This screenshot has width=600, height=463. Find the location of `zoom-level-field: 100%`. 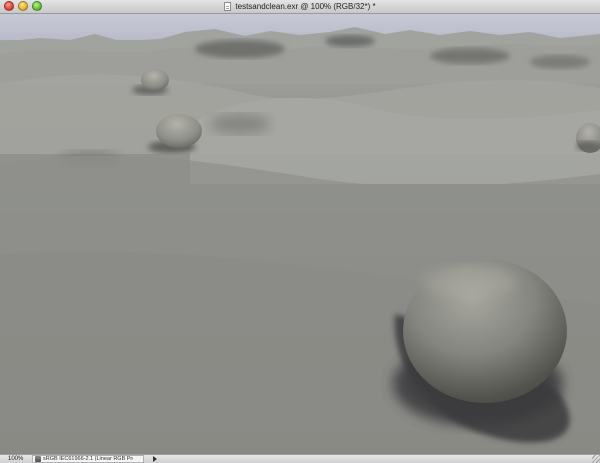

zoom-level-field: 100% is located at coordinates (15, 459).